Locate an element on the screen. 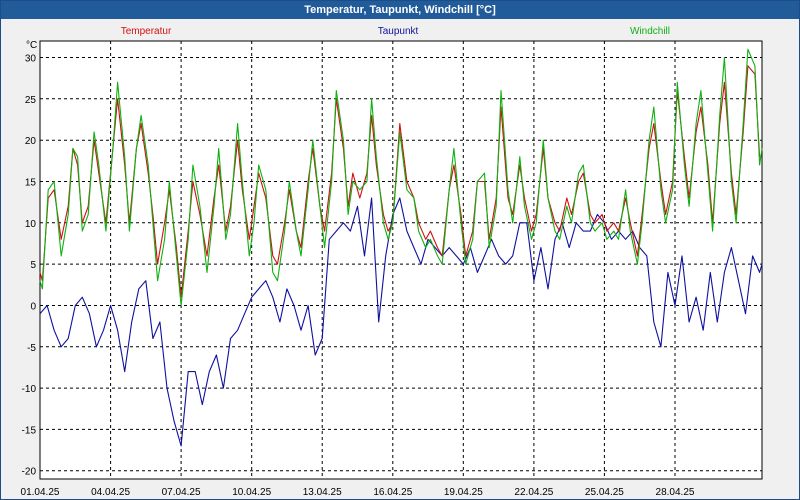  x-tick-label: 22.04.25 is located at coordinates (533, 492).